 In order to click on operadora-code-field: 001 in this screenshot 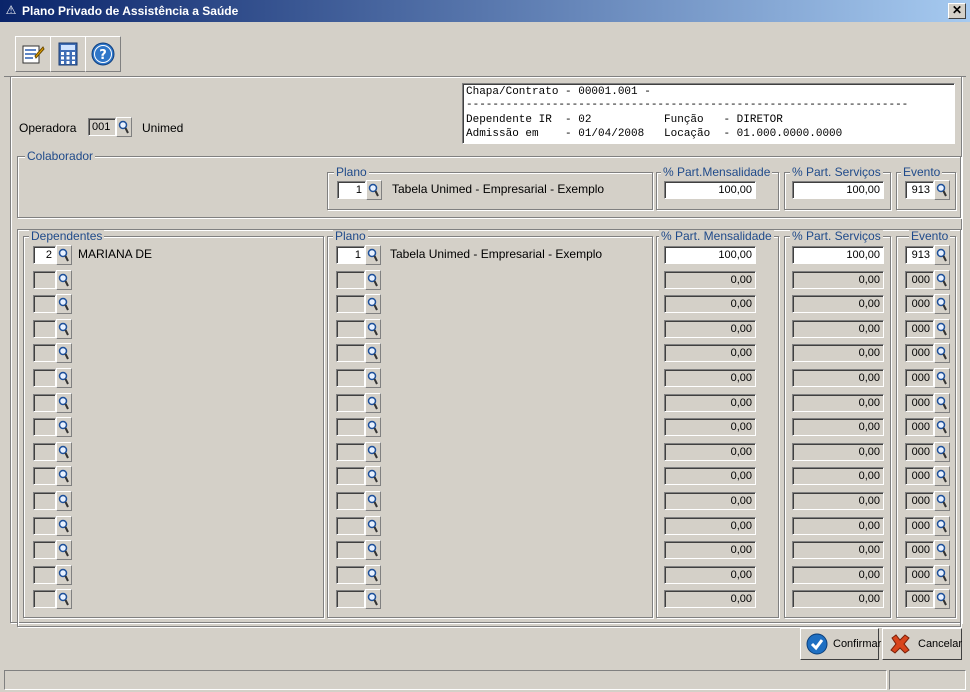, I will do `click(102, 127)`.